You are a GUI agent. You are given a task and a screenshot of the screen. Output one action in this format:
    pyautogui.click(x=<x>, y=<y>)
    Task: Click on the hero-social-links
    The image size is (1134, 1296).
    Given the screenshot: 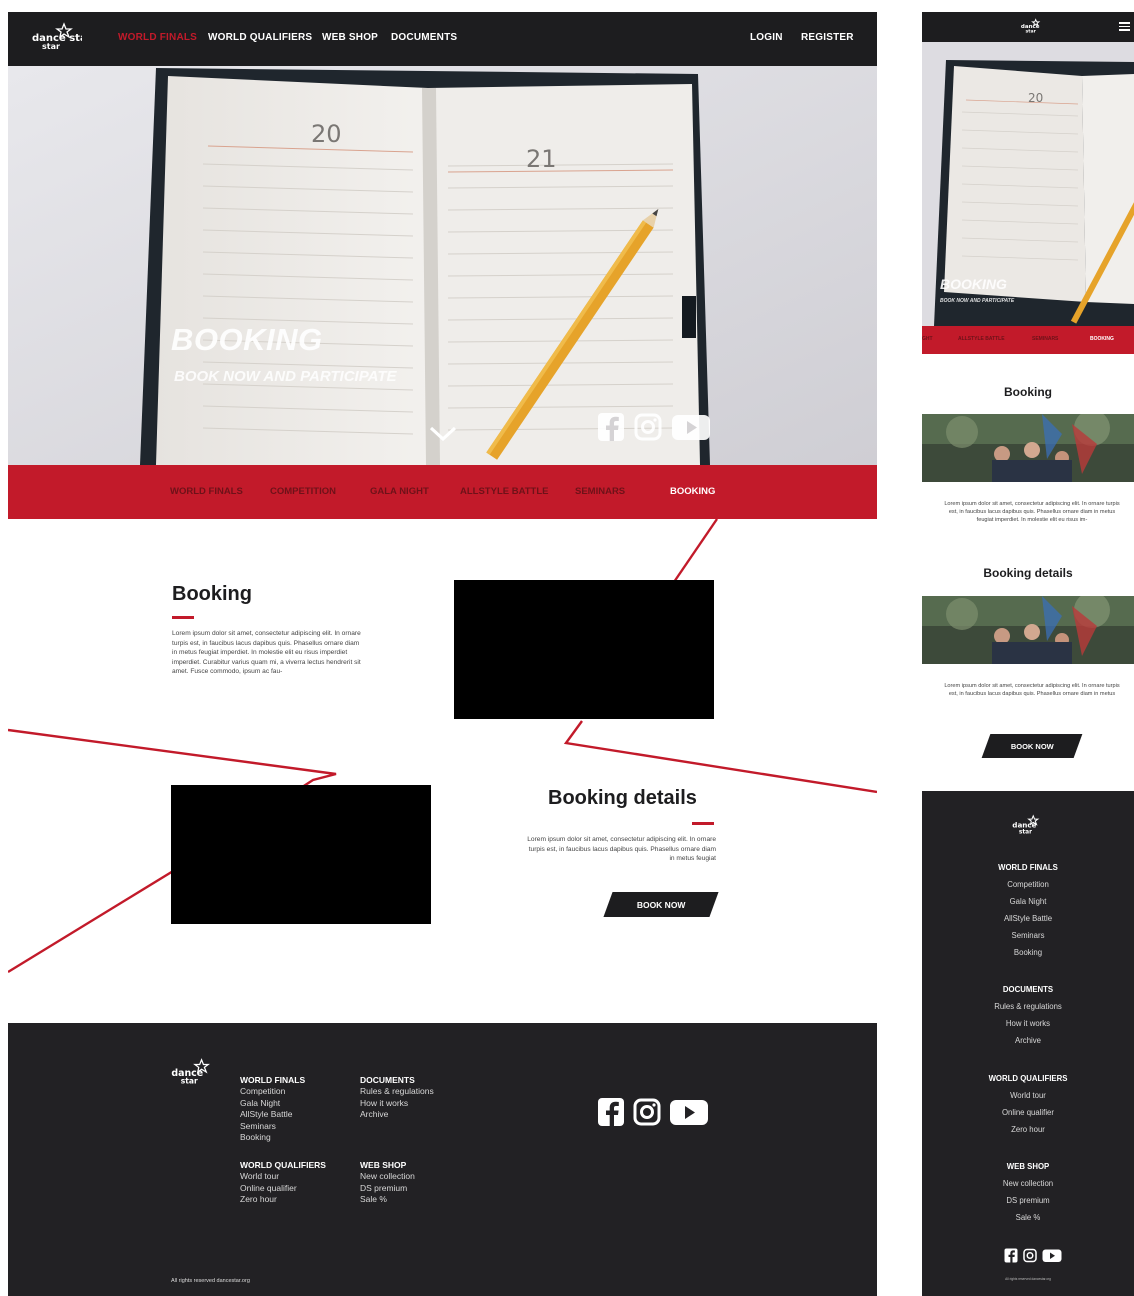 What is the action you would take?
    pyautogui.click(x=654, y=427)
    